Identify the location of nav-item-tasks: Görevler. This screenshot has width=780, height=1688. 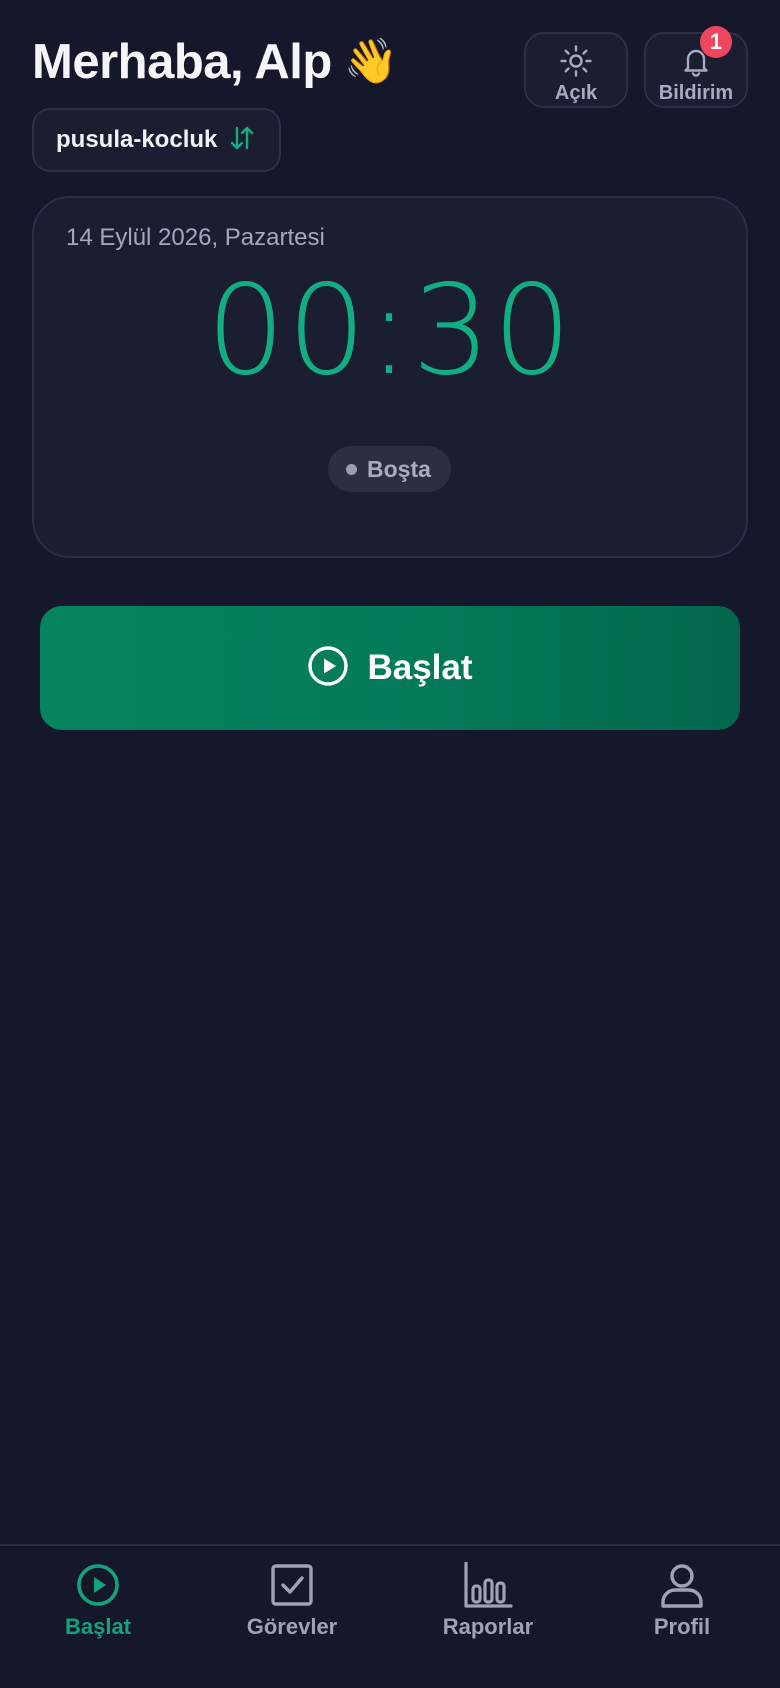
(292, 1601).